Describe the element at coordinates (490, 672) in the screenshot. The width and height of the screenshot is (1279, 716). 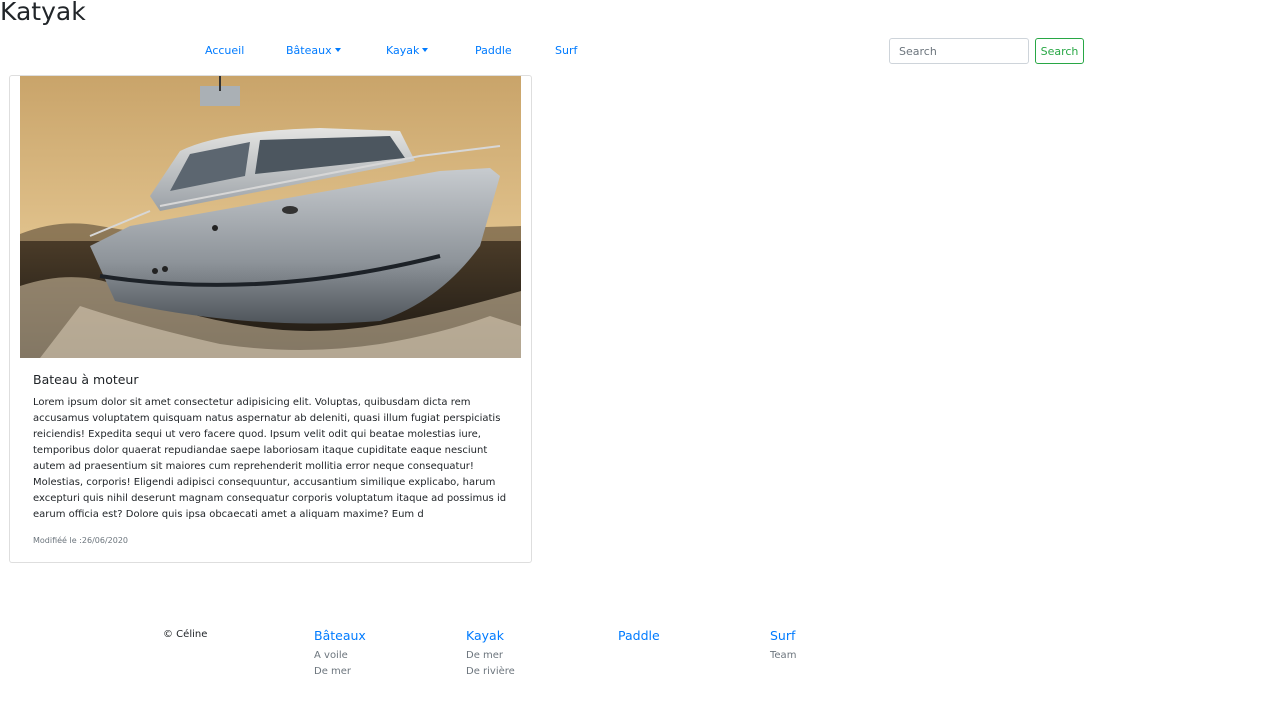
I see `footer-link-de-riviere: De rivière` at that location.